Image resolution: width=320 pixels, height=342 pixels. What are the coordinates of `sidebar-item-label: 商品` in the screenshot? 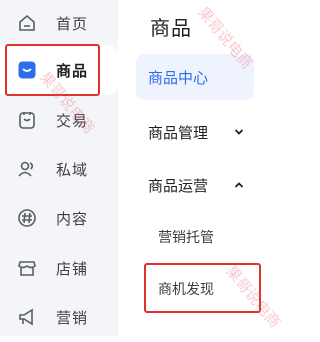 It's located at (72, 70).